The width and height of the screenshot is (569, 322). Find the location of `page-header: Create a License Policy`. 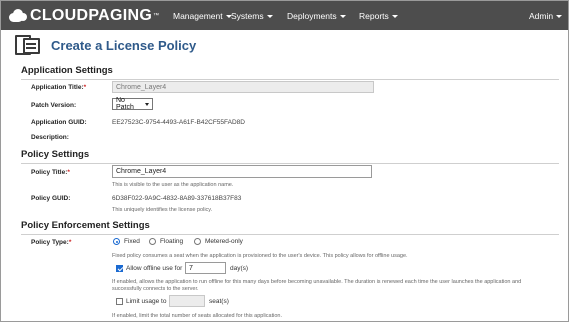

page-header: Create a License Policy is located at coordinates (285, 45).